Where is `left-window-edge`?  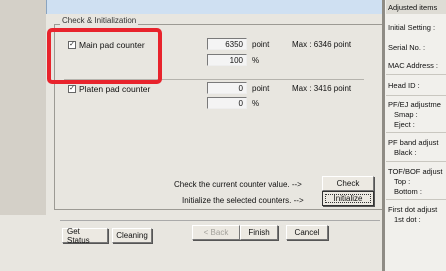
left-window-edge is located at coordinates (23, 107).